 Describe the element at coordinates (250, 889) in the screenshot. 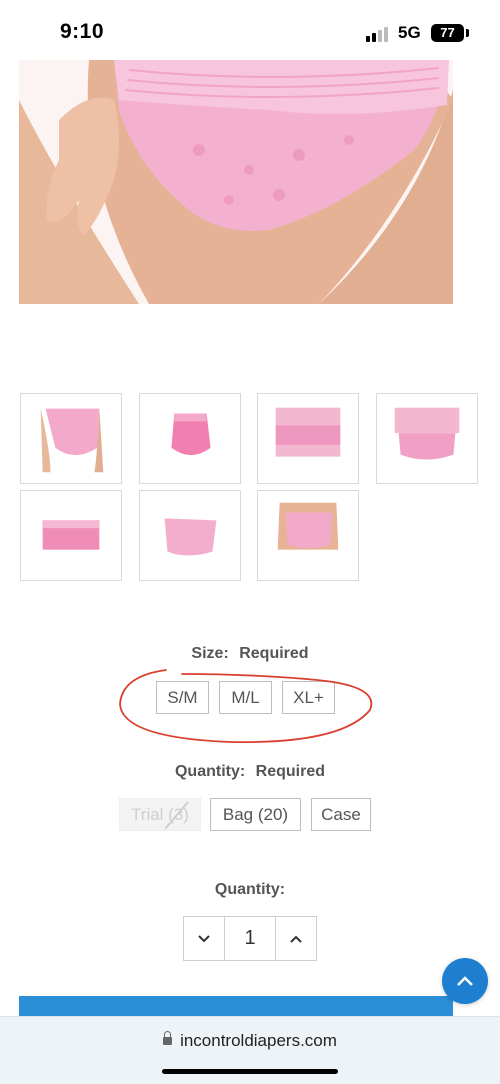

I see `quantity-stepper-label: Quantity:` at that location.